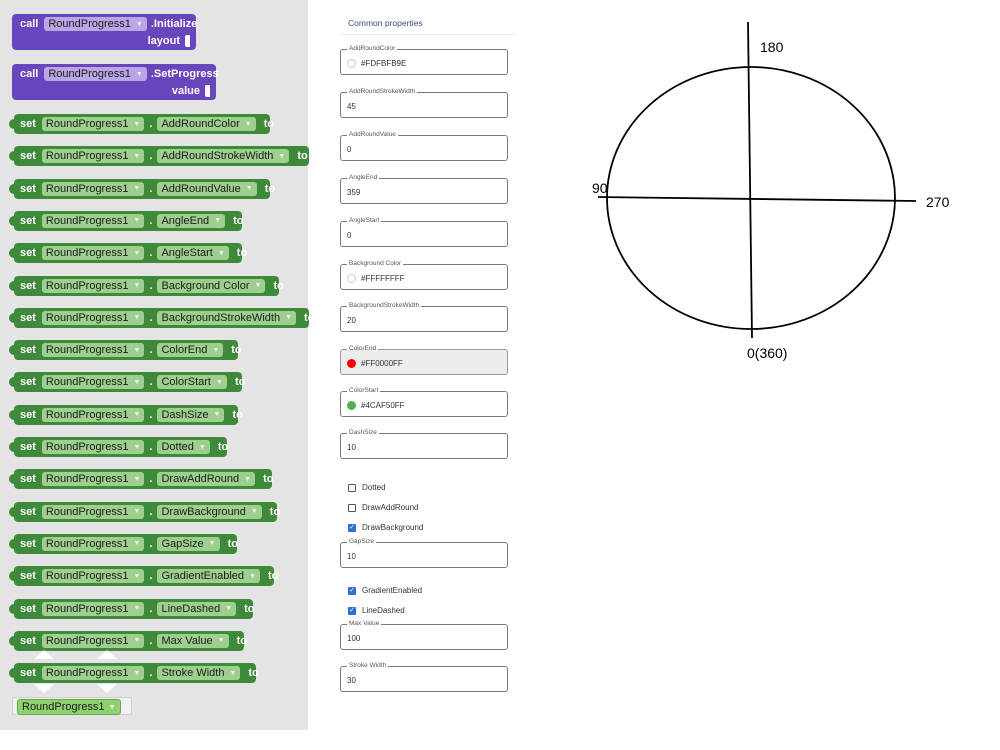 This screenshot has width=1000, height=750. I want to click on property-field: ColorEnd #FF0000FF, so click(424, 359).